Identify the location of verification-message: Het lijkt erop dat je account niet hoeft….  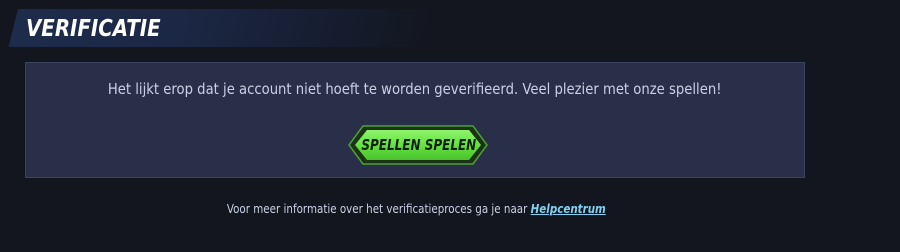
(415, 89).